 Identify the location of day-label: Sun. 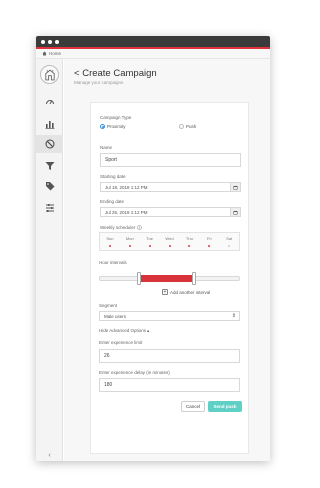
(110, 238).